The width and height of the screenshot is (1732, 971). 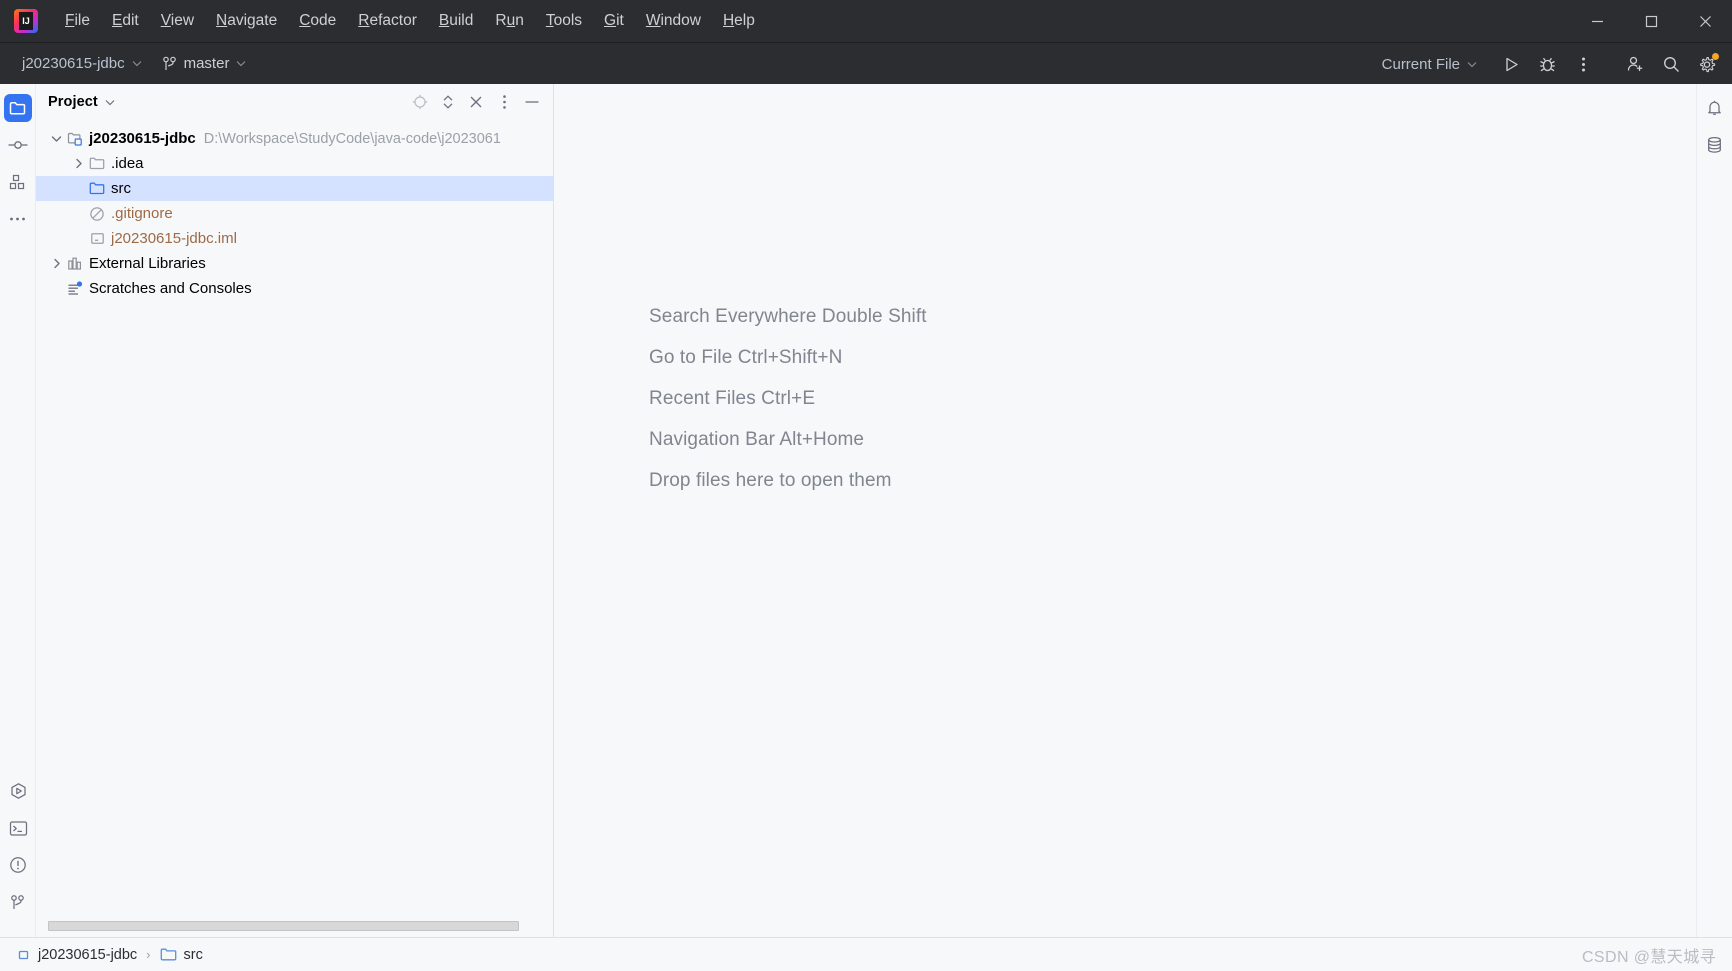 What do you see at coordinates (364, 20) in the screenshot?
I see `menu-mnemonic: R` at bounding box center [364, 20].